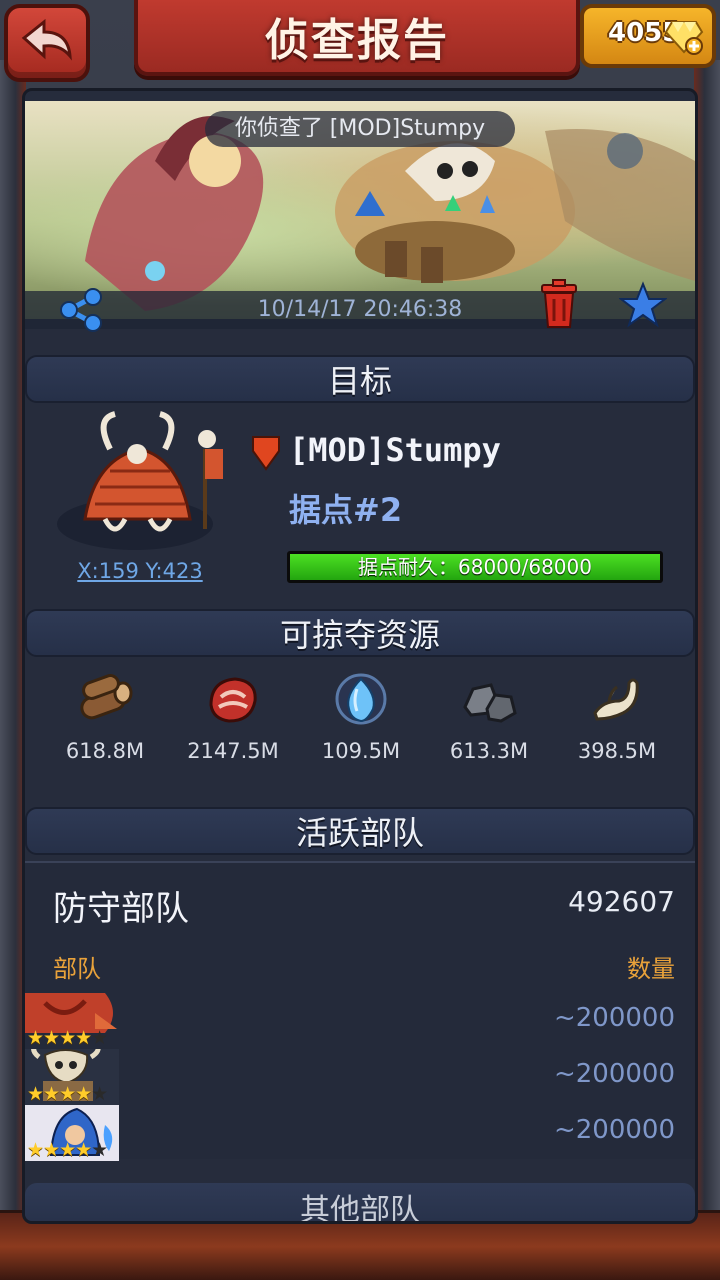 This screenshot has width=720, height=1280. I want to click on scene-toolbar: 10/14/17 20:46:38, so click(360, 305).